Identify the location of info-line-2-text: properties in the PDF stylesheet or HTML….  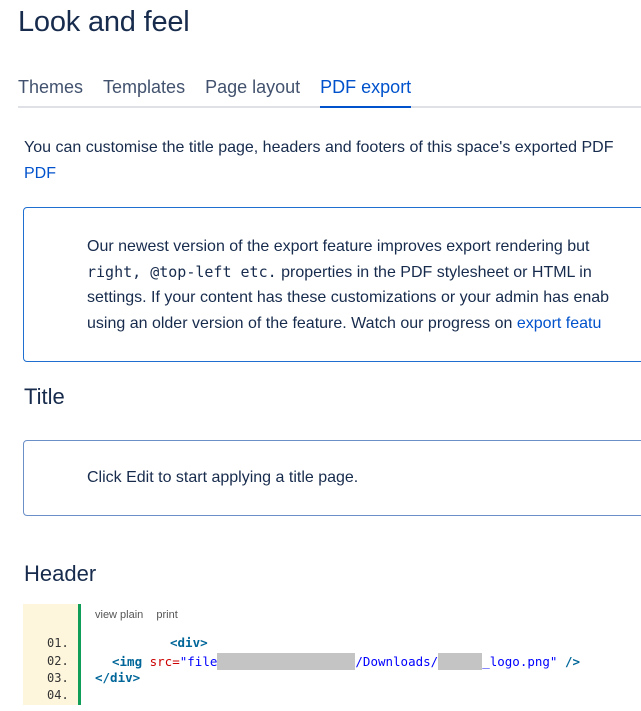
(434, 272).